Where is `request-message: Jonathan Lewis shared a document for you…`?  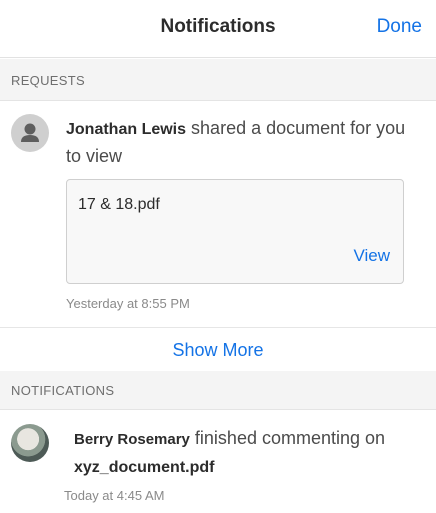 request-message: Jonathan Lewis shared a document for you… is located at coordinates (241, 142).